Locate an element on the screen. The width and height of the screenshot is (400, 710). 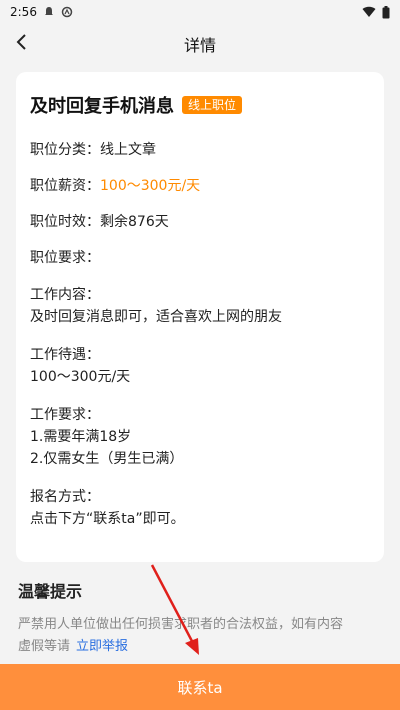
status-right is located at coordinates (376, 12).